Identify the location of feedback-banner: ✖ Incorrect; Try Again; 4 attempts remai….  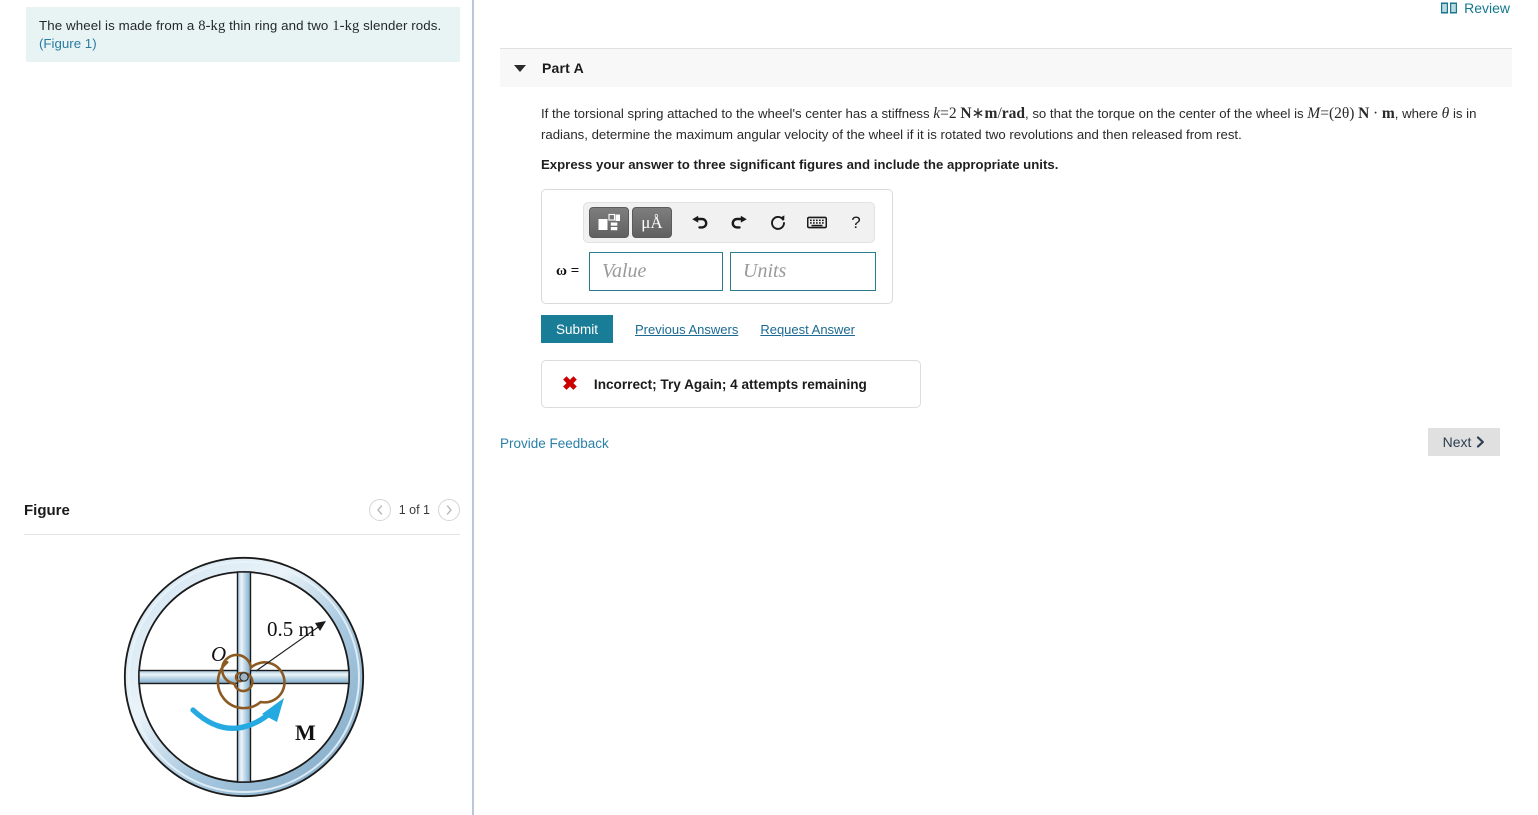
(731, 384).